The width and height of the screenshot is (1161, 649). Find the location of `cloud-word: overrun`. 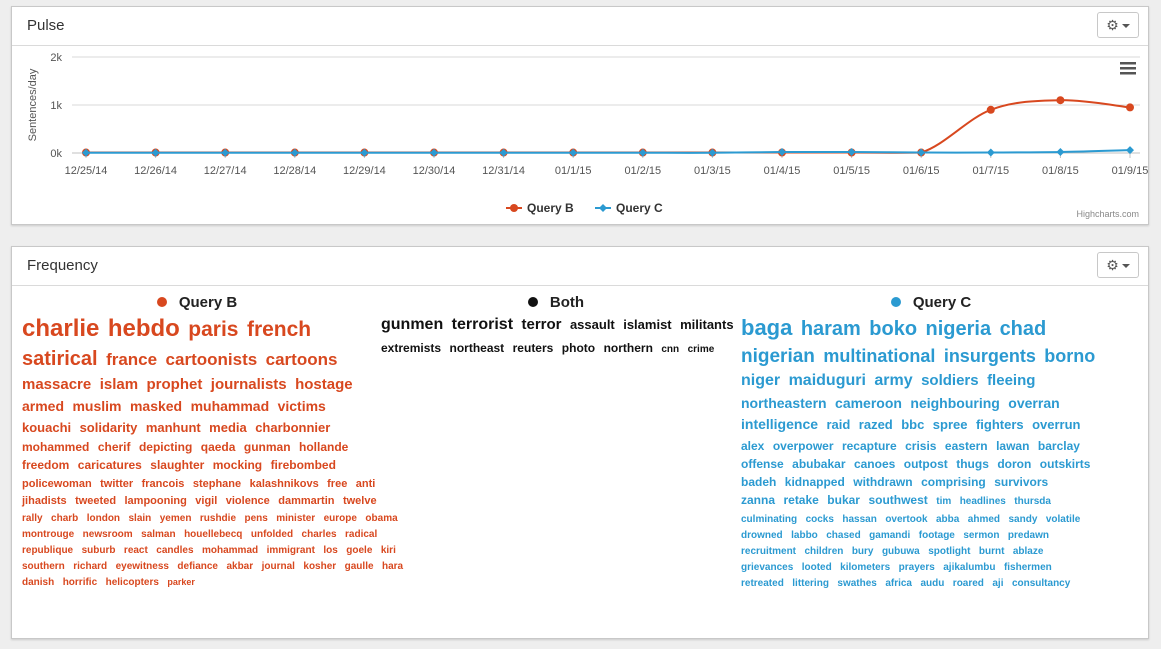

cloud-word: overrun is located at coordinates (1056, 424).